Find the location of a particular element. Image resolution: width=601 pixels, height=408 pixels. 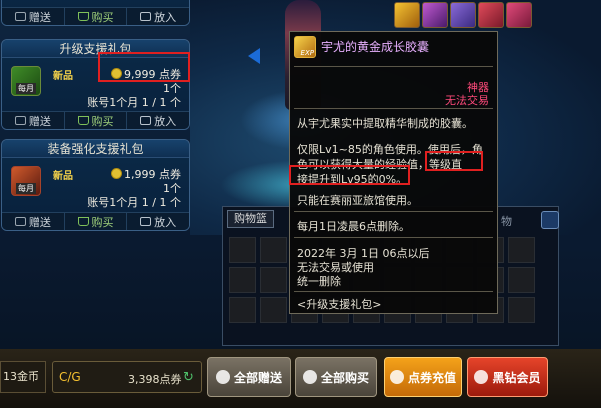

vip-button: 黑钻会员 is located at coordinates (507, 377).